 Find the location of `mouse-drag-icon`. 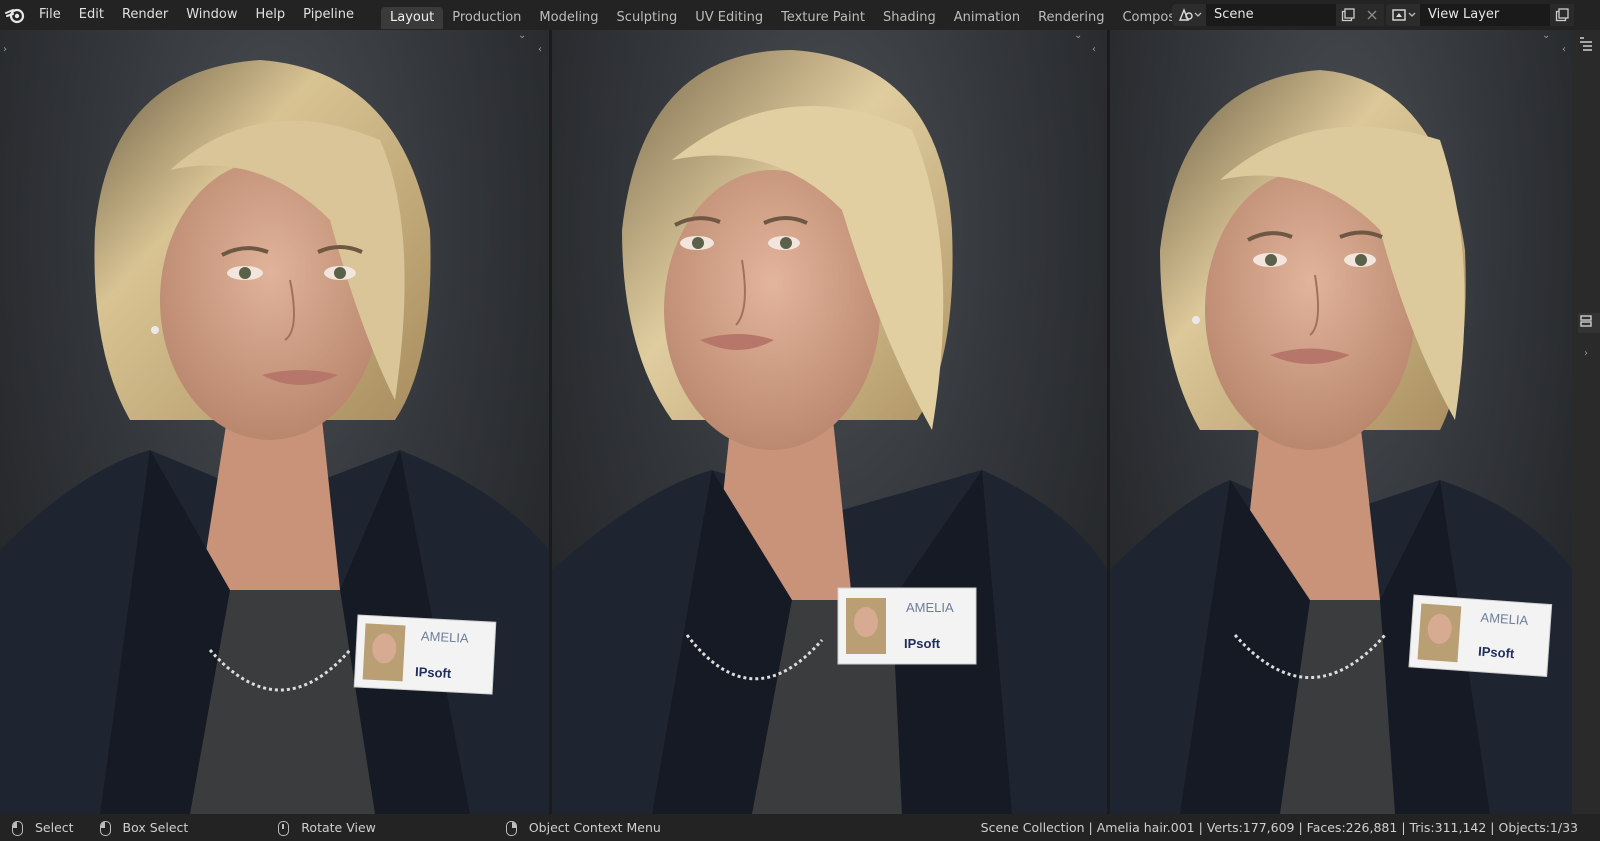

mouse-drag-icon is located at coordinates (105, 828).